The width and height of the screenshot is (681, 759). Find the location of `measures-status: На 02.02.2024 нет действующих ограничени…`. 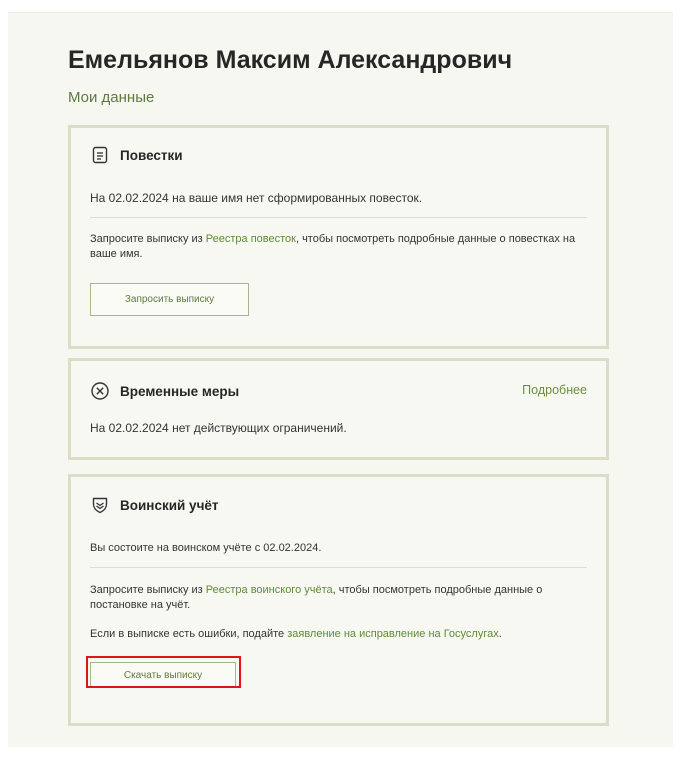

measures-status: На 02.02.2024 нет действующих ограничени… is located at coordinates (218, 428).